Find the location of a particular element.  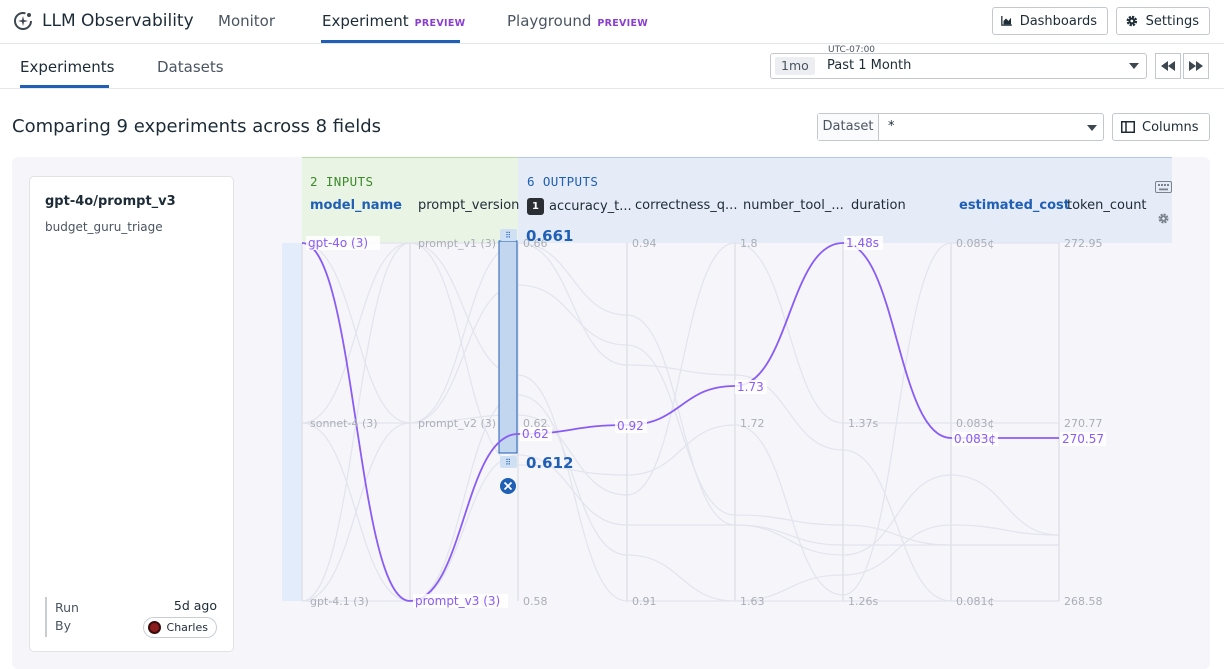

brush-handle-bottom: ⠿ is located at coordinates (508, 462).